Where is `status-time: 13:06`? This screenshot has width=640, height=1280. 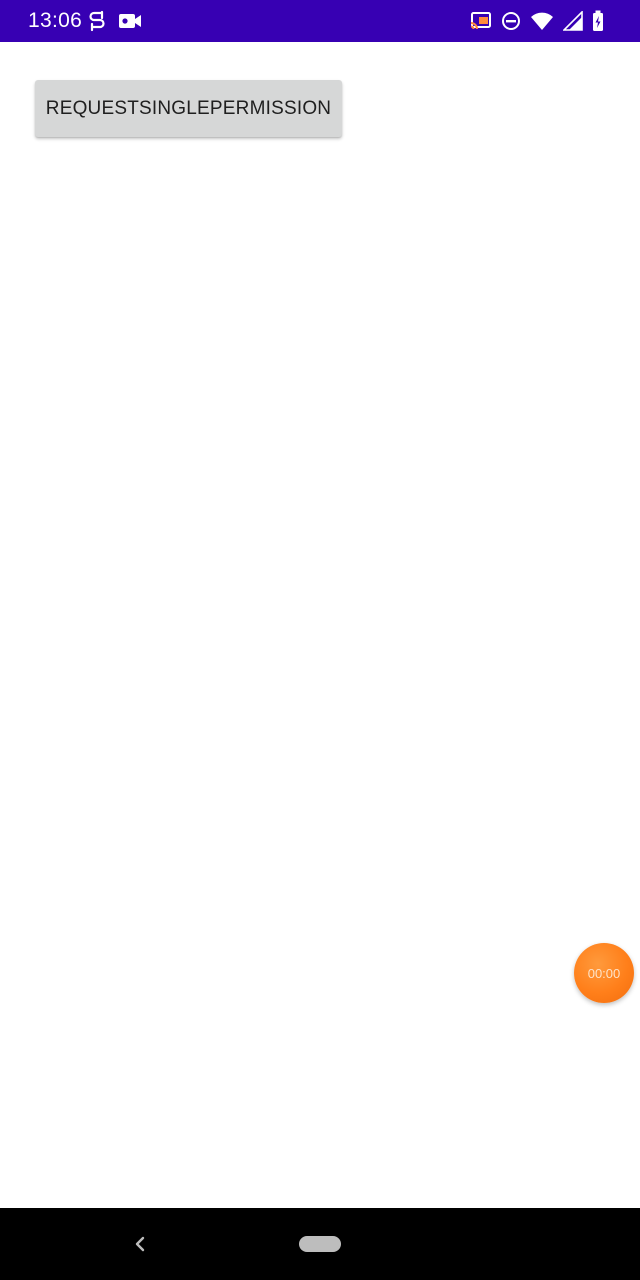 status-time: 13:06 is located at coordinates (55, 20).